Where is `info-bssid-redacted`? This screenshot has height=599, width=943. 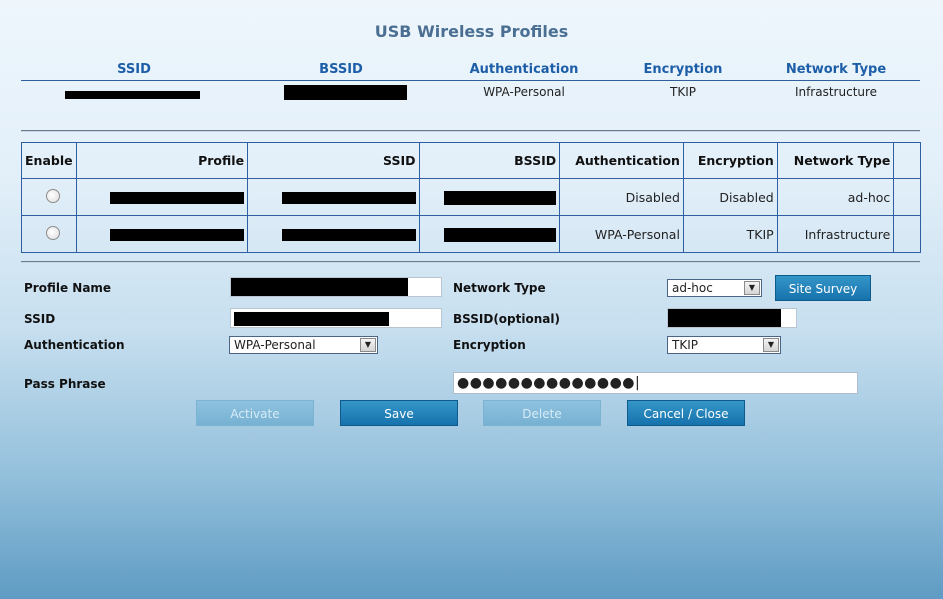
info-bssid-redacted is located at coordinates (345, 94).